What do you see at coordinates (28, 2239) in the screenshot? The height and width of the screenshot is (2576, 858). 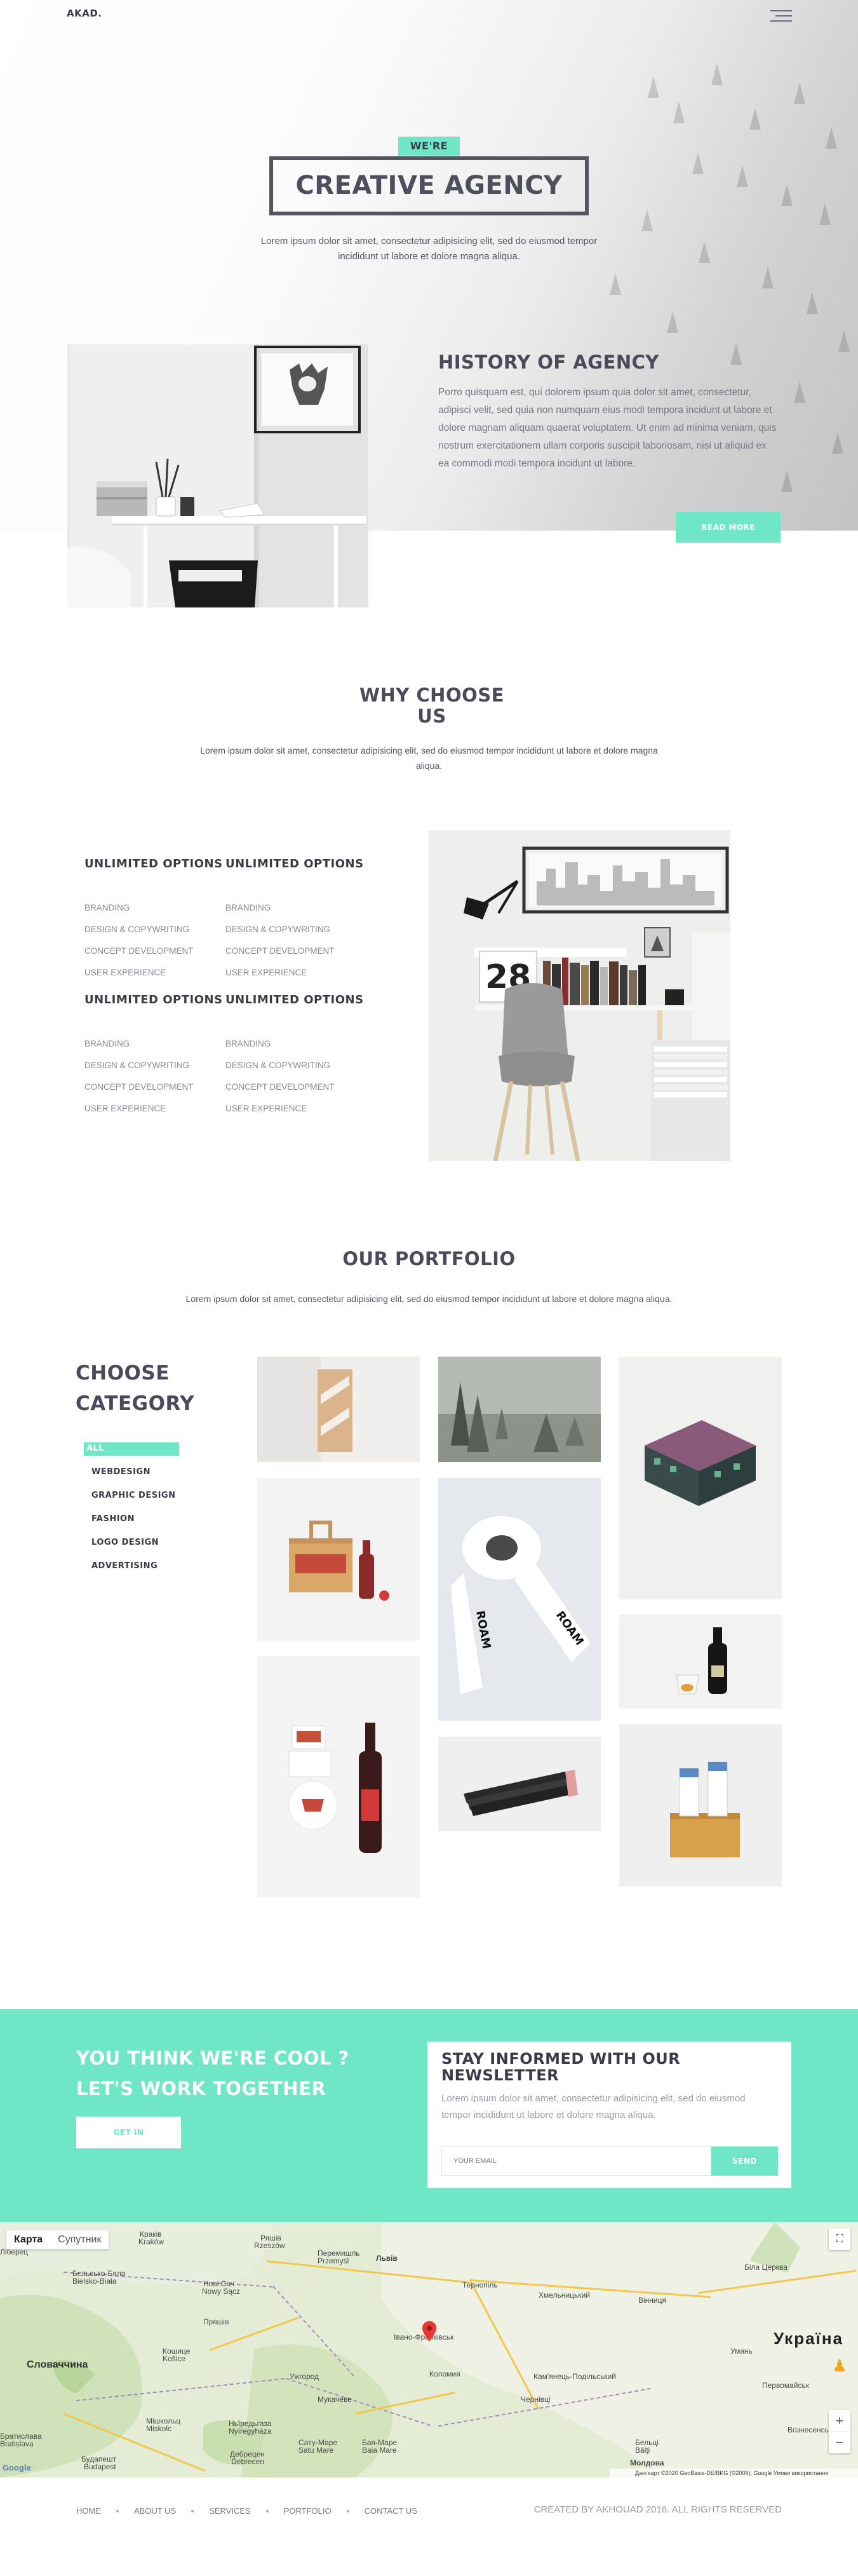 I see `map-tab-map: Карта` at bounding box center [28, 2239].